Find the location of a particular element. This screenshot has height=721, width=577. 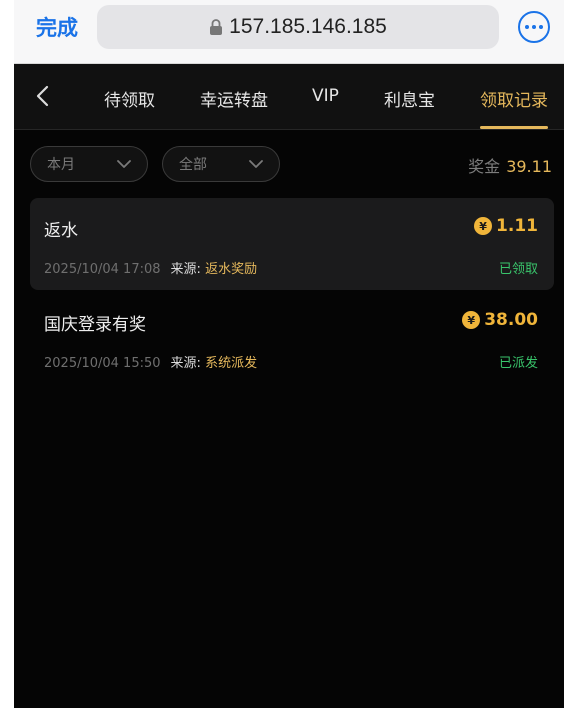

bonus-label: 奖金 is located at coordinates (484, 166).